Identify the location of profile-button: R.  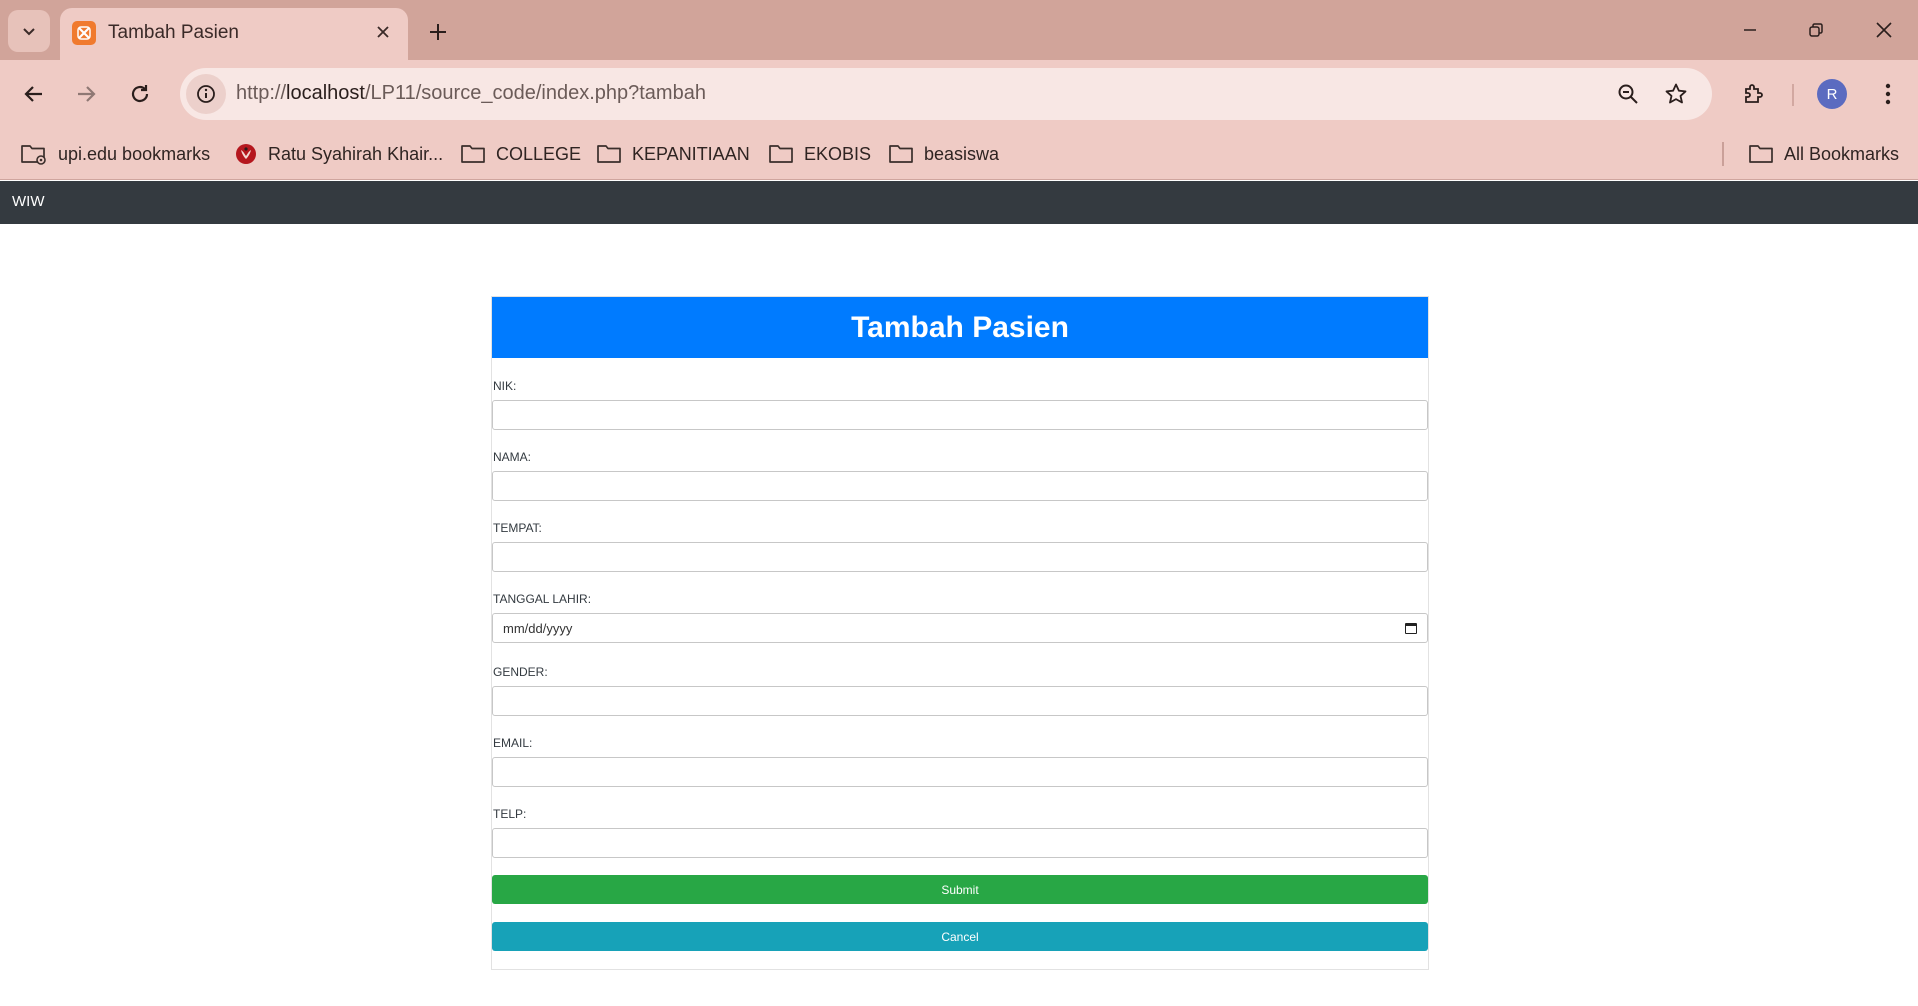
(1832, 94).